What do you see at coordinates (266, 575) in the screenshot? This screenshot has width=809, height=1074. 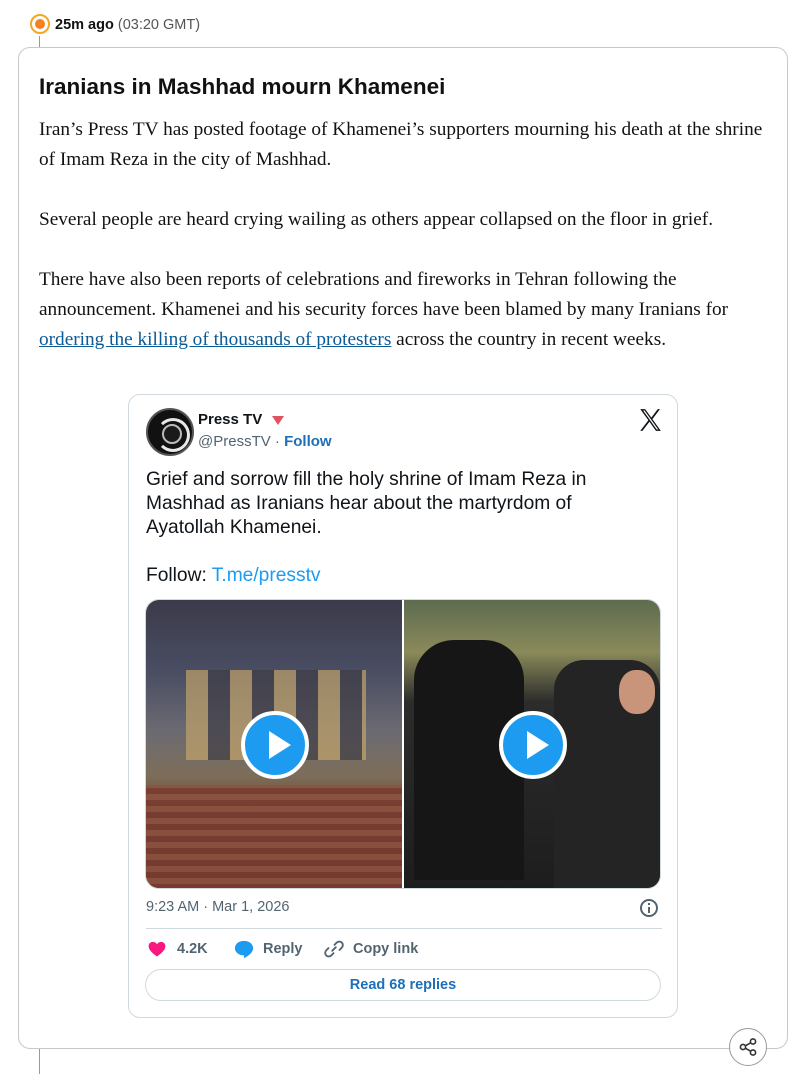 I see `telegram-link: T.me/presstv` at bounding box center [266, 575].